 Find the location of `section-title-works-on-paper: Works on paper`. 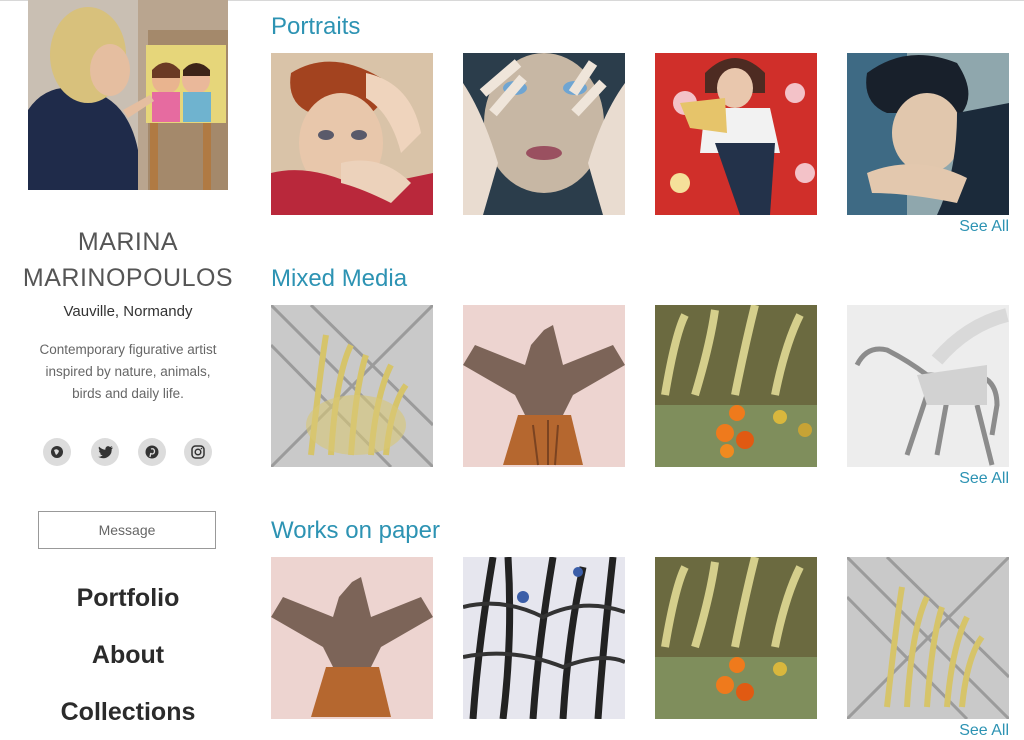

section-title-works-on-paper: Works on paper is located at coordinates (355, 530).